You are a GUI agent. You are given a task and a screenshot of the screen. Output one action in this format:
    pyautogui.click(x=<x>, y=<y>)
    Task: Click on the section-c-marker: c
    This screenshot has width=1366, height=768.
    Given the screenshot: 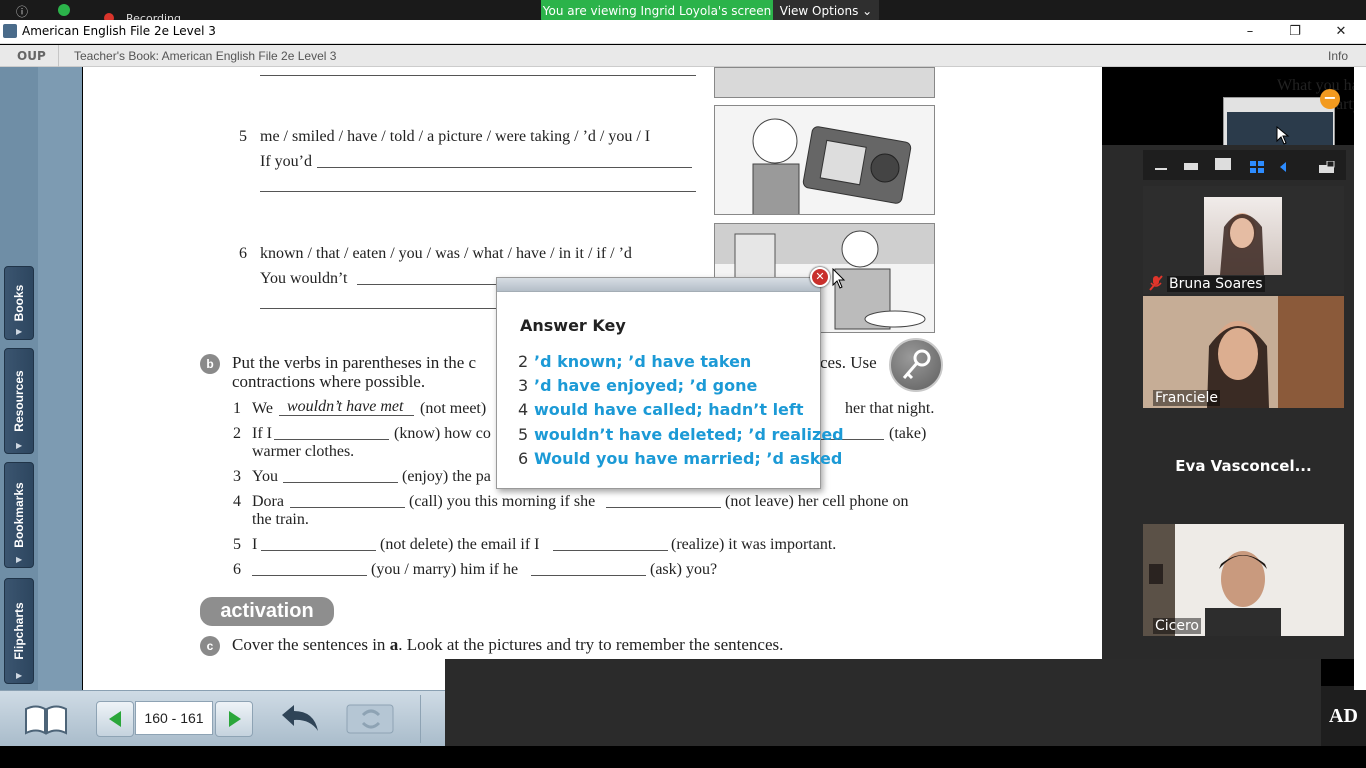 What is the action you would take?
    pyautogui.click(x=210, y=646)
    